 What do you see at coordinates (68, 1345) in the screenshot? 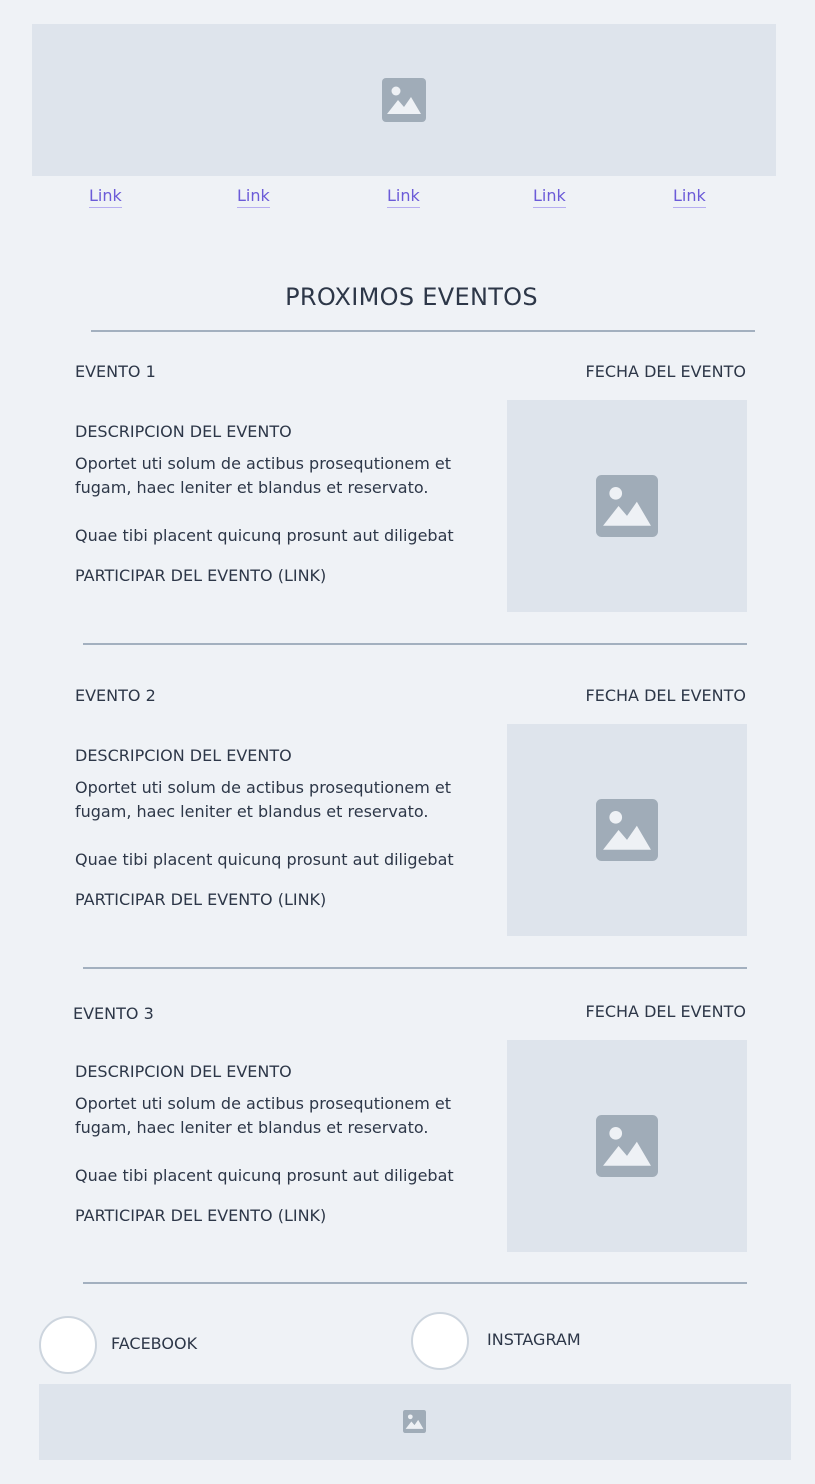
I see `facebook-icon` at bounding box center [68, 1345].